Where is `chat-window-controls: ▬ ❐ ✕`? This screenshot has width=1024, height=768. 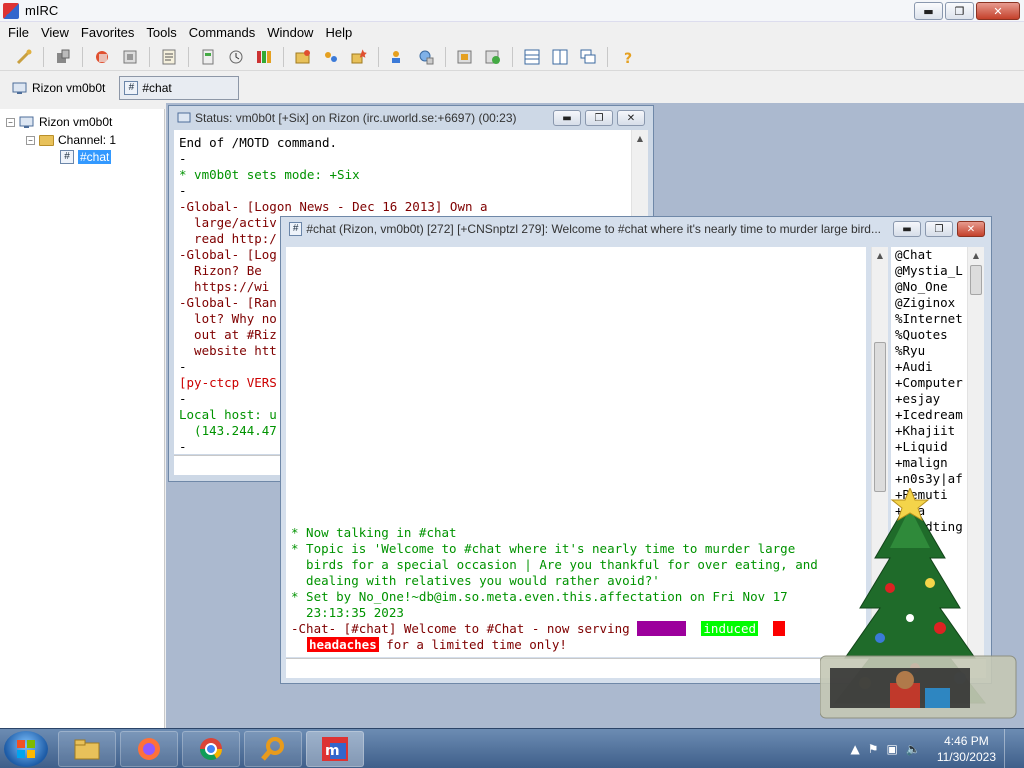
chat-window-controls: ▬ ❐ ✕ is located at coordinates (939, 229).